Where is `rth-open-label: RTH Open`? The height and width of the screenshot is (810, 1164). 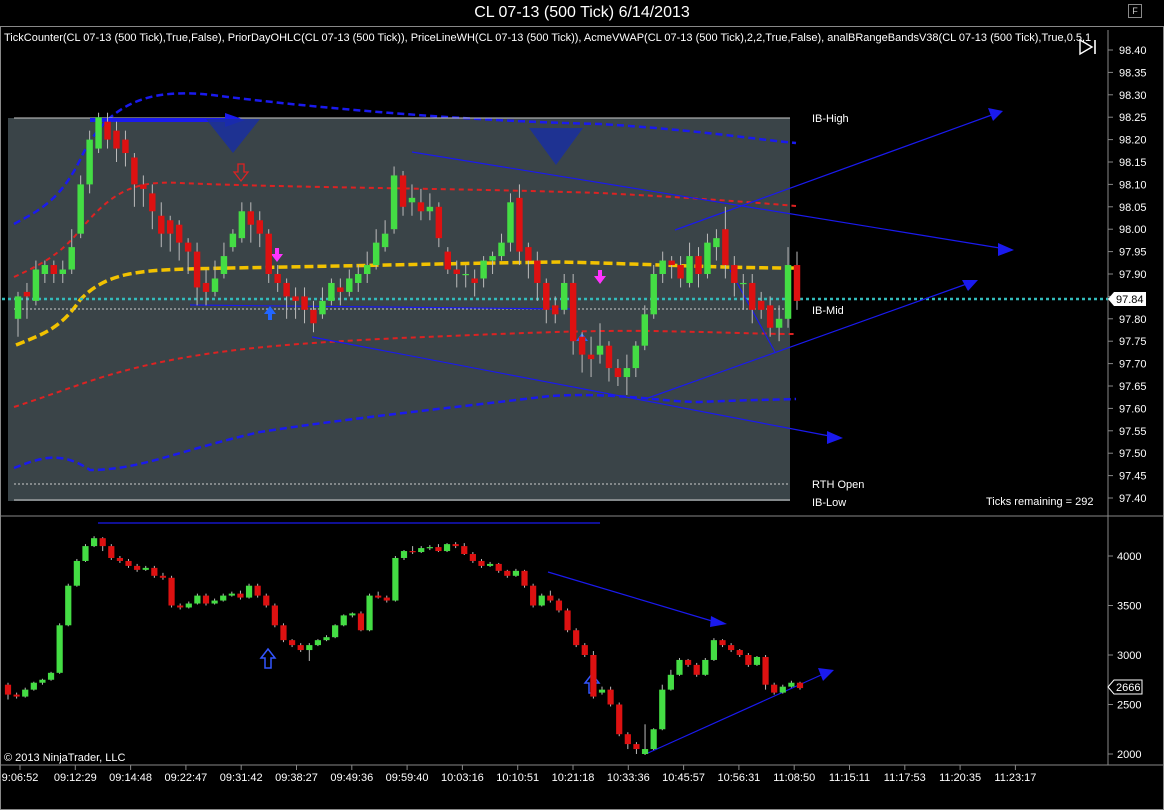 rth-open-label: RTH Open is located at coordinates (838, 485).